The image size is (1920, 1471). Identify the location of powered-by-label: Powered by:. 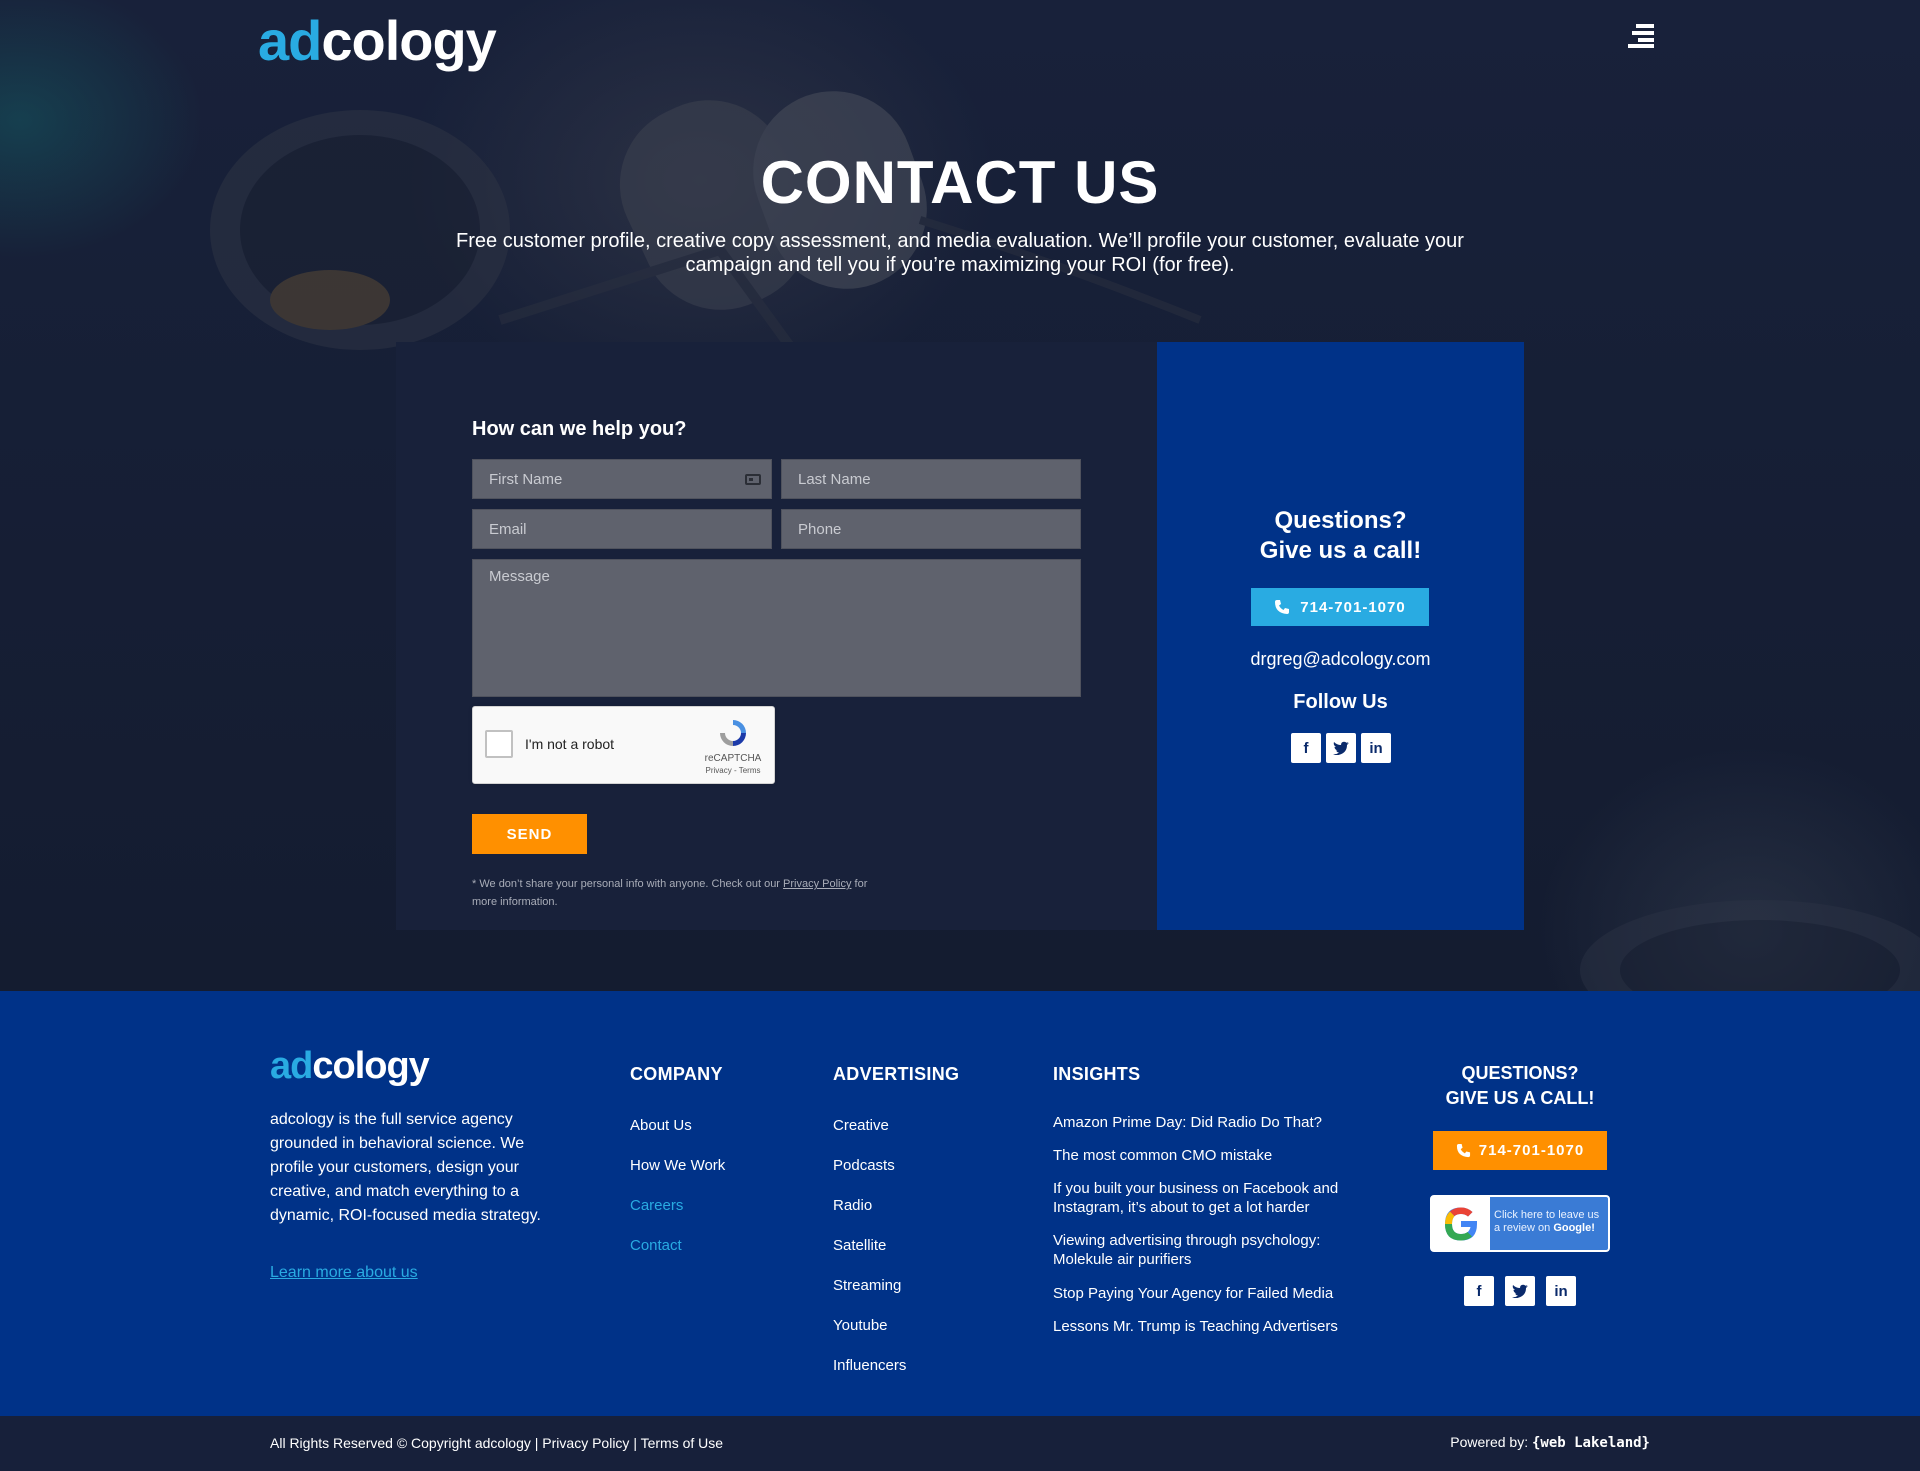
(1491, 1442).